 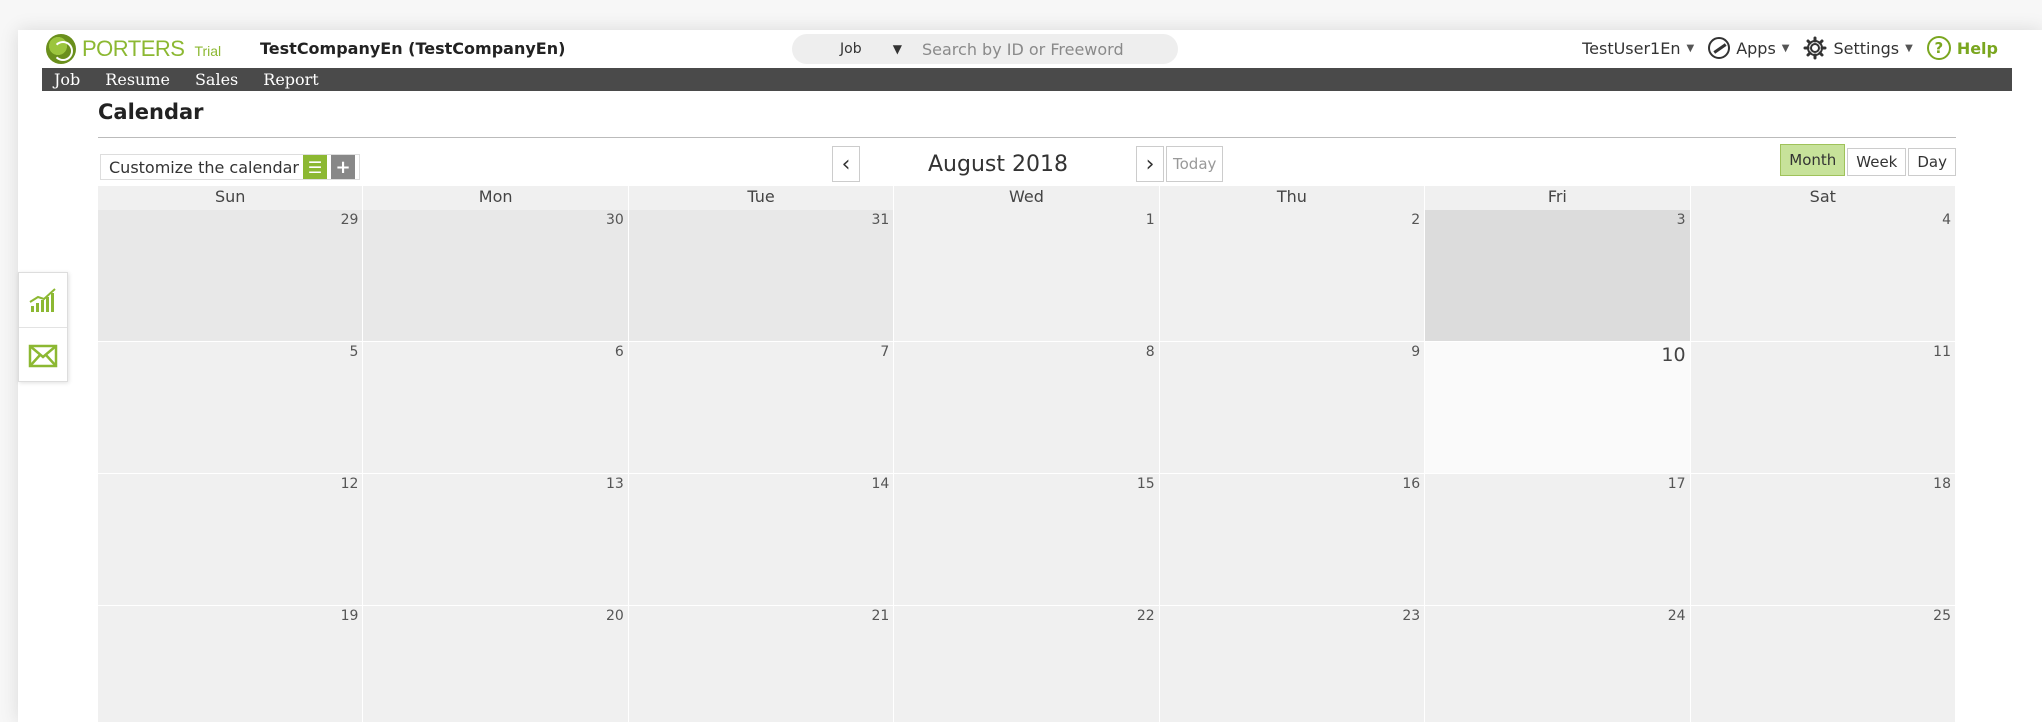 I want to click on calendar-day: 31, so click(x=761, y=276).